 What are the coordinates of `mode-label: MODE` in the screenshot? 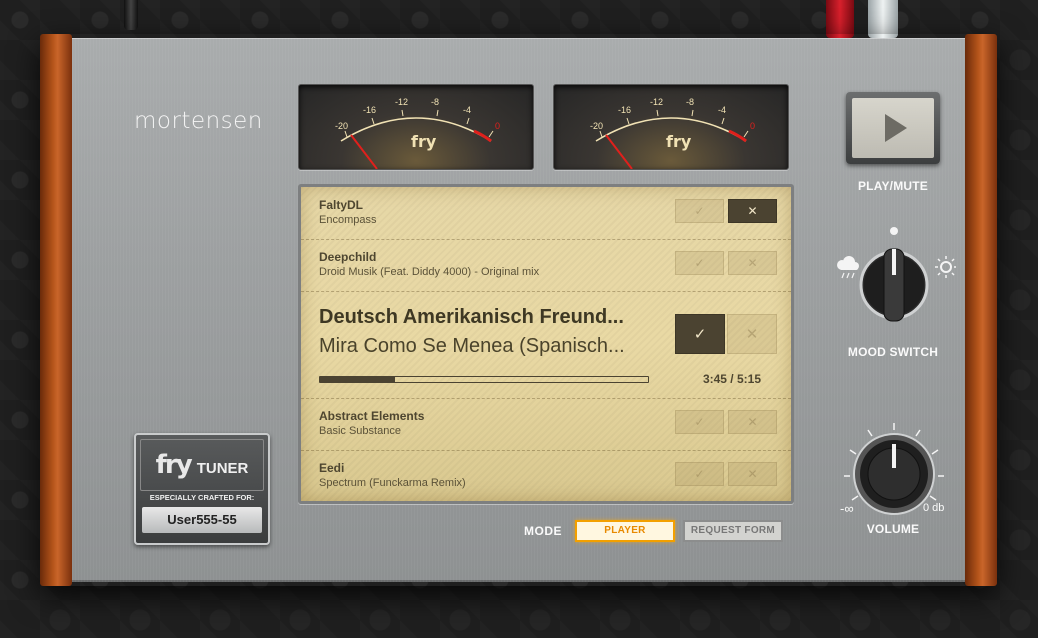 It's located at (543, 531).